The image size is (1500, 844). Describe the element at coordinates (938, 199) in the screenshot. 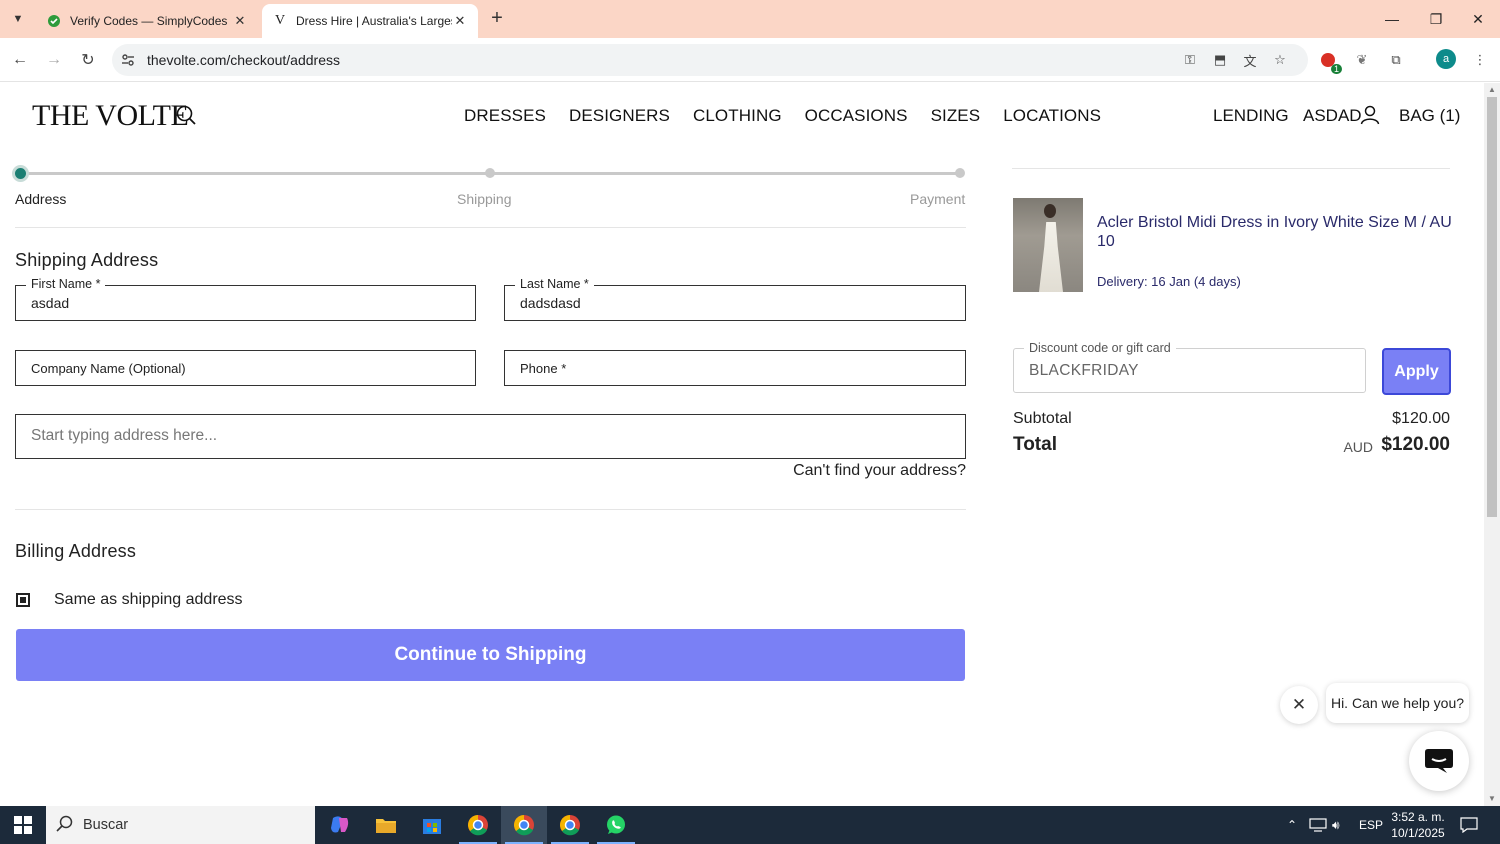

I see `step-label-payment: Payment` at that location.